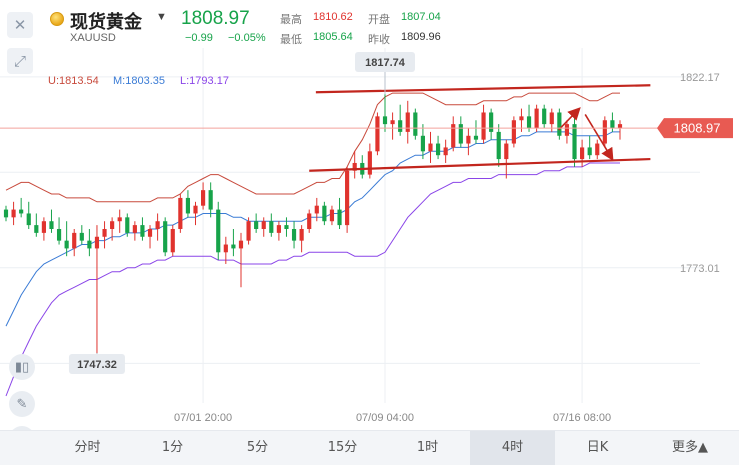 The height and width of the screenshot is (465, 739). Describe the element at coordinates (333, 37) in the screenshot. I see `stat-value-low: 1805.64` at that location.